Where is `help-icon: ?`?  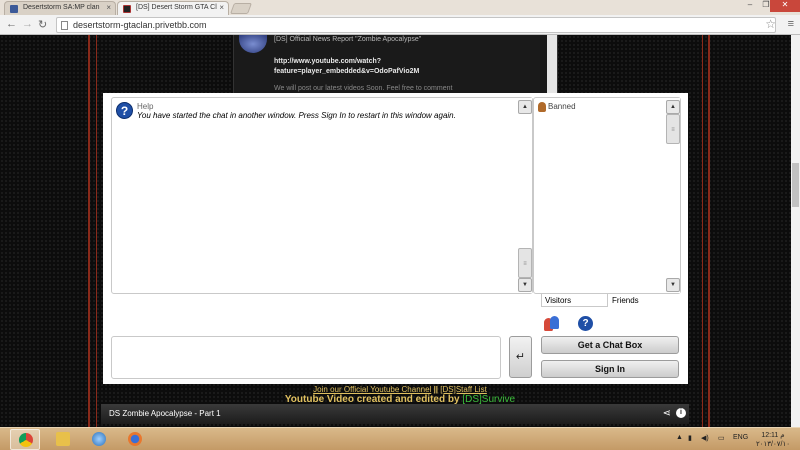
help-icon: ? is located at coordinates (124, 110).